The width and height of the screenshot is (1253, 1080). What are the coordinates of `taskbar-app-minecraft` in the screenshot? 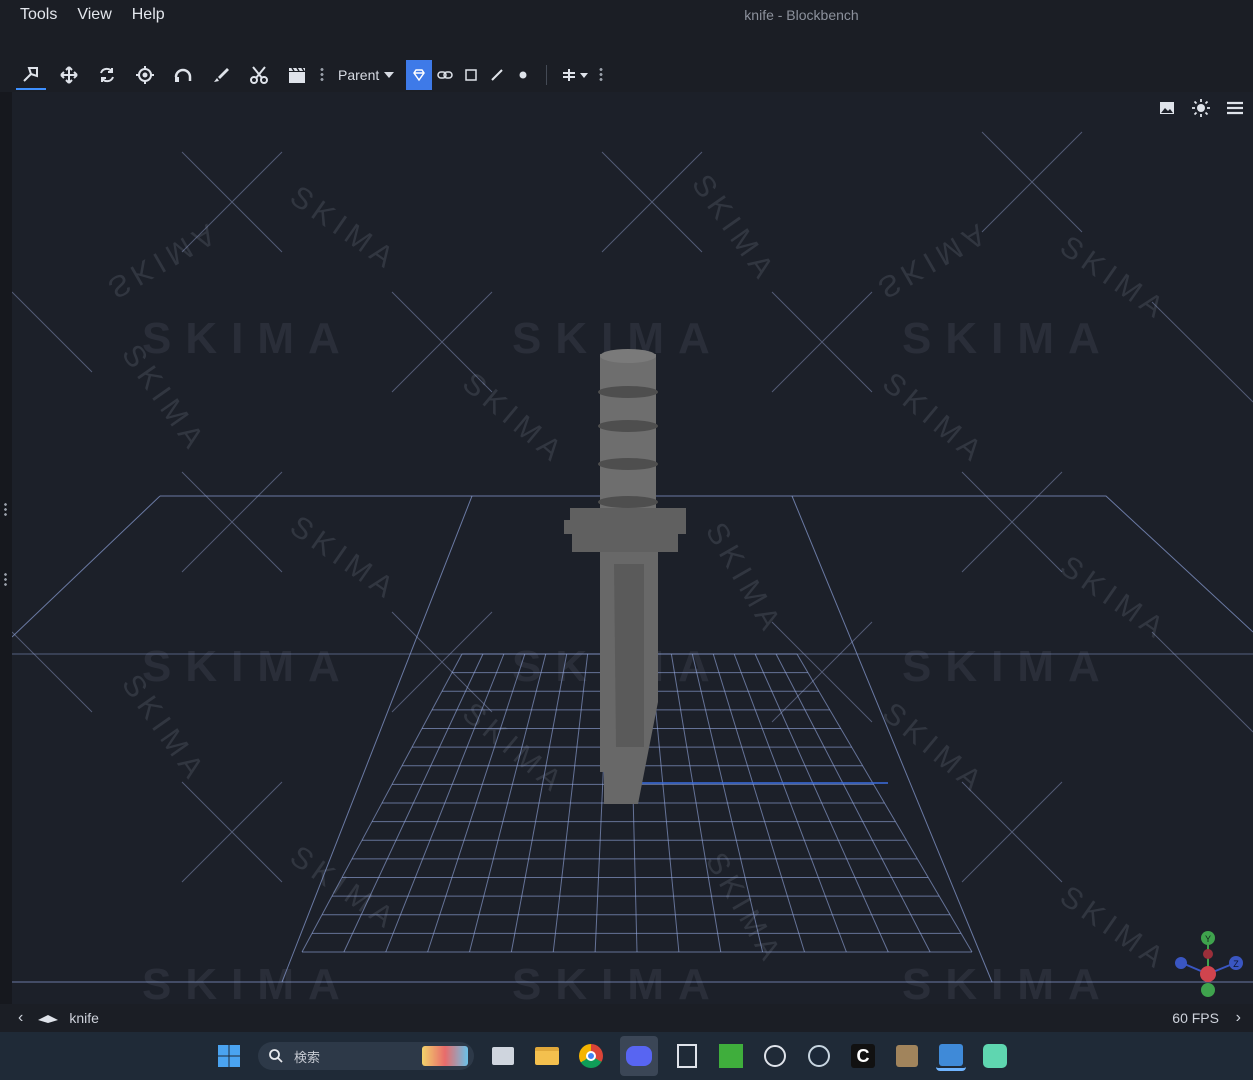 It's located at (731, 1056).